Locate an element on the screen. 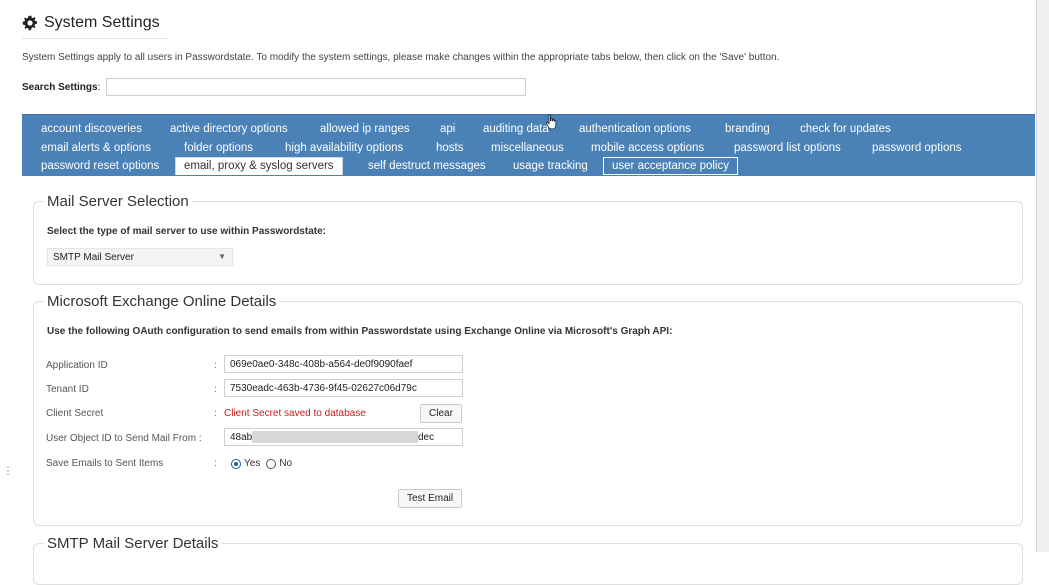 This screenshot has width=1049, height=585. page-title: System Settings is located at coordinates (91, 23).